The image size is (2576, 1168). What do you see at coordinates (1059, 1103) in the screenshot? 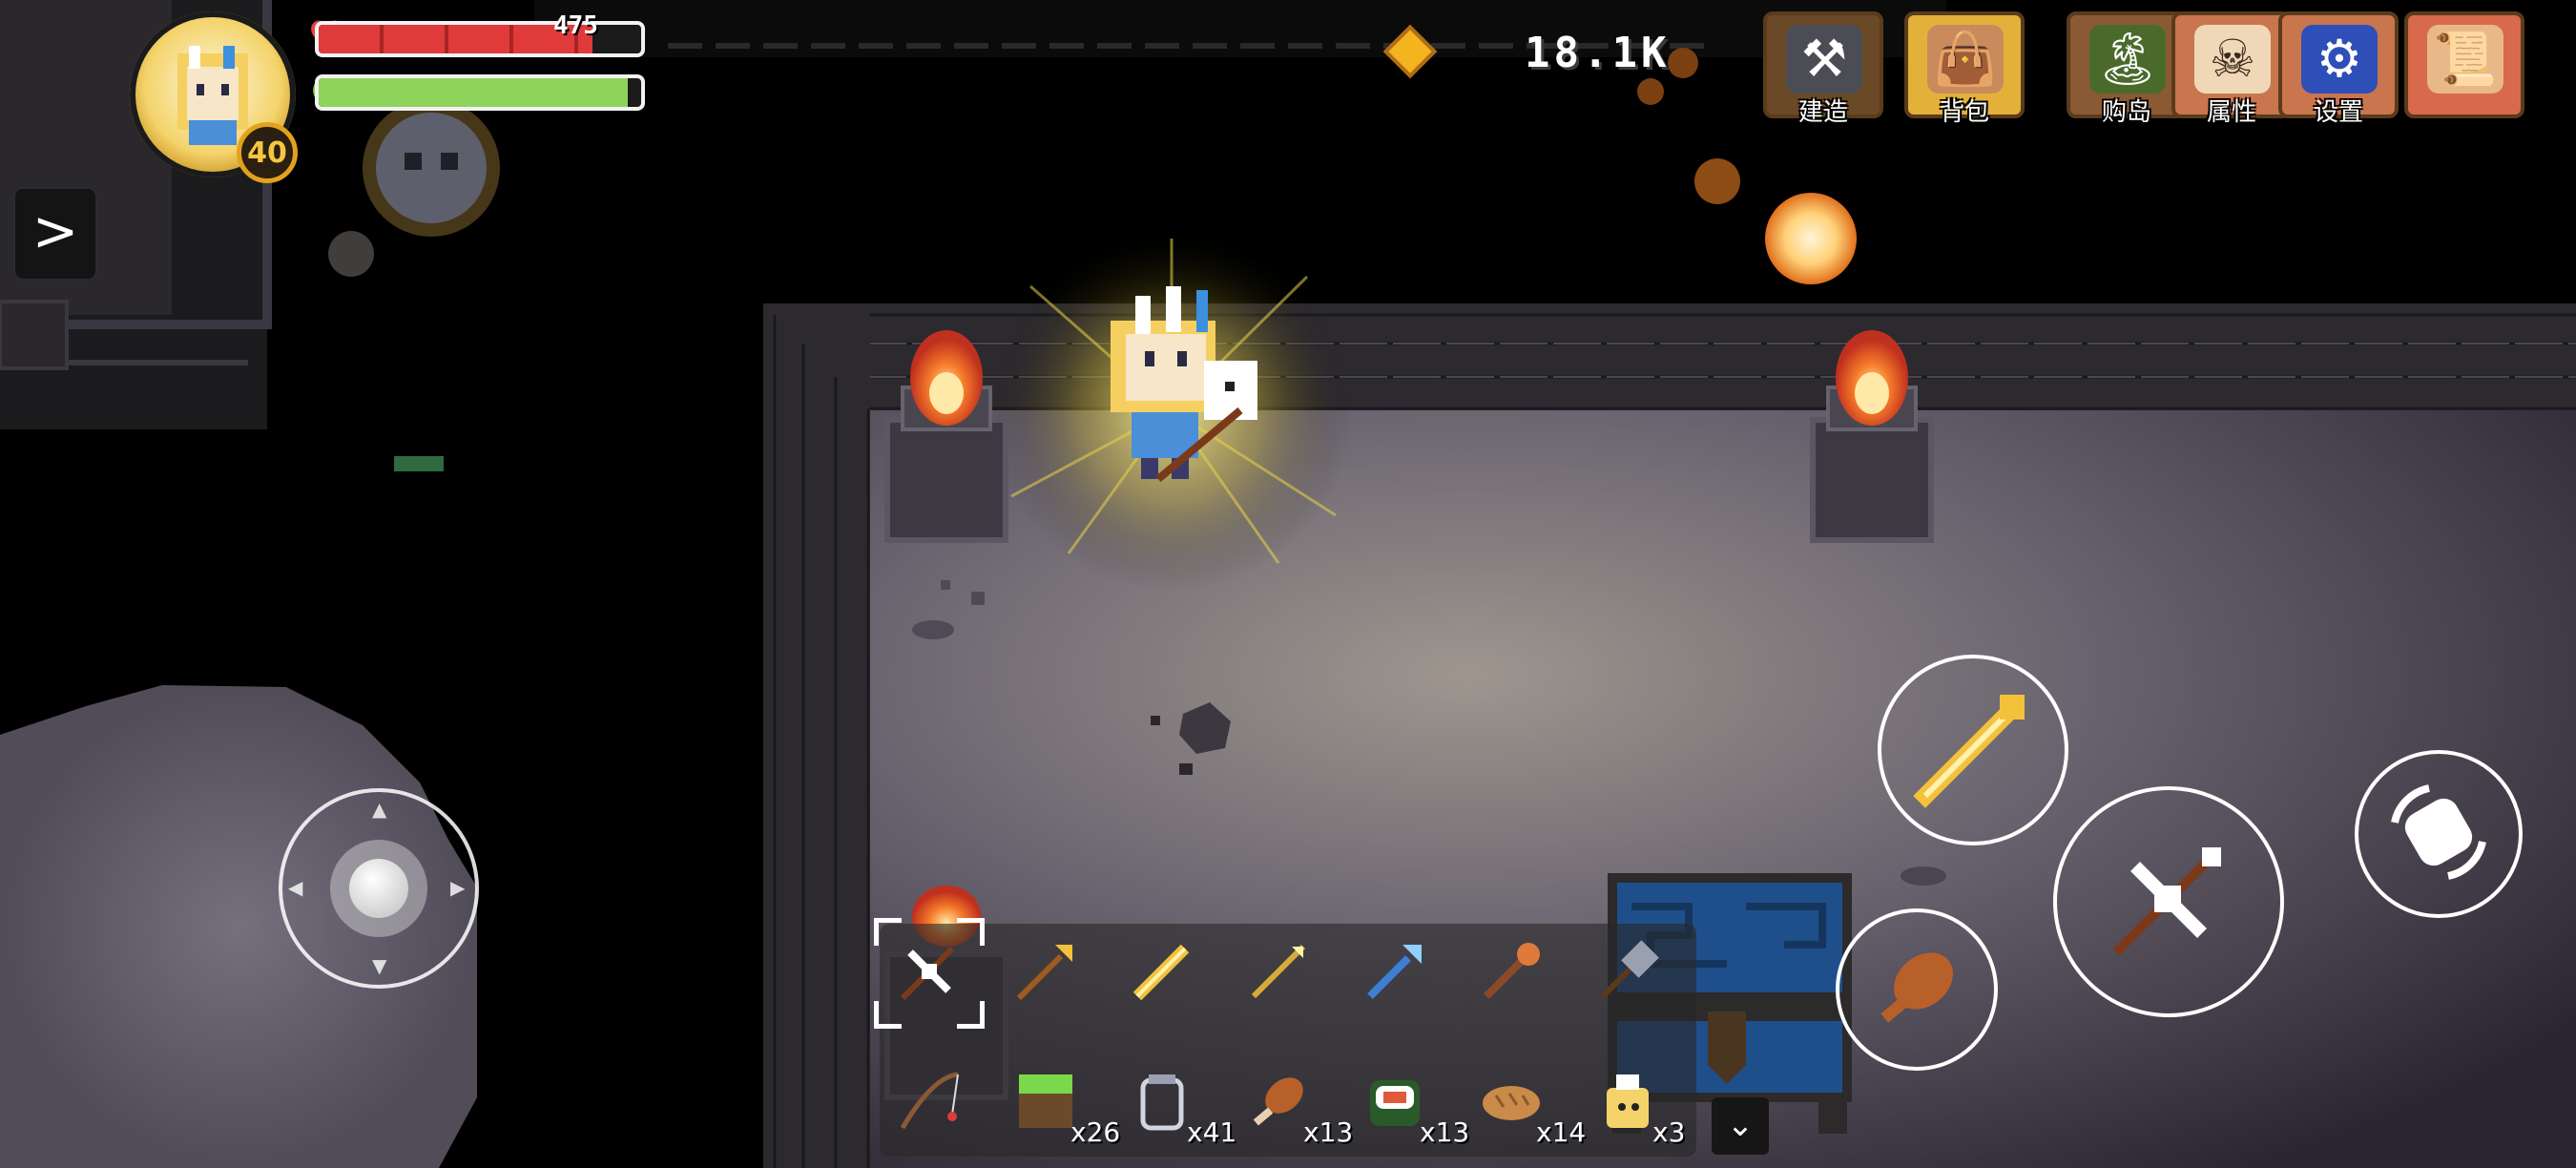
I see `item-slot: x26` at bounding box center [1059, 1103].